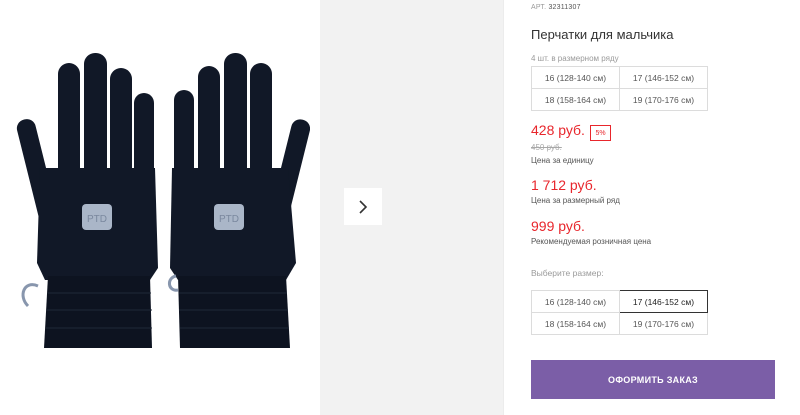 The width and height of the screenshot is (800, 415). Describe the element at coordinates (575, 323) in the screenshot. I see `size-option: 18 (158-164 см)` at that location.